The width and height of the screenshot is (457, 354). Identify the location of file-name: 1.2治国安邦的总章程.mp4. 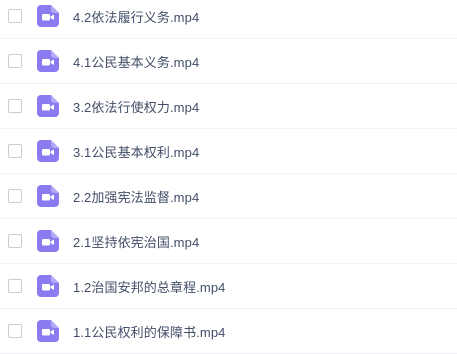
(149, 286).